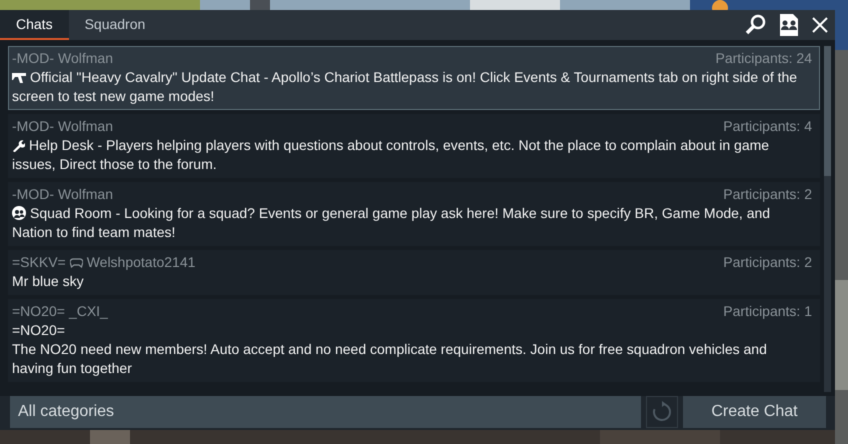  What do you see at coordinates (767, 311) in the screenshot?
I see `participant-count: Participants: 1` at bounding box center [767, 311].